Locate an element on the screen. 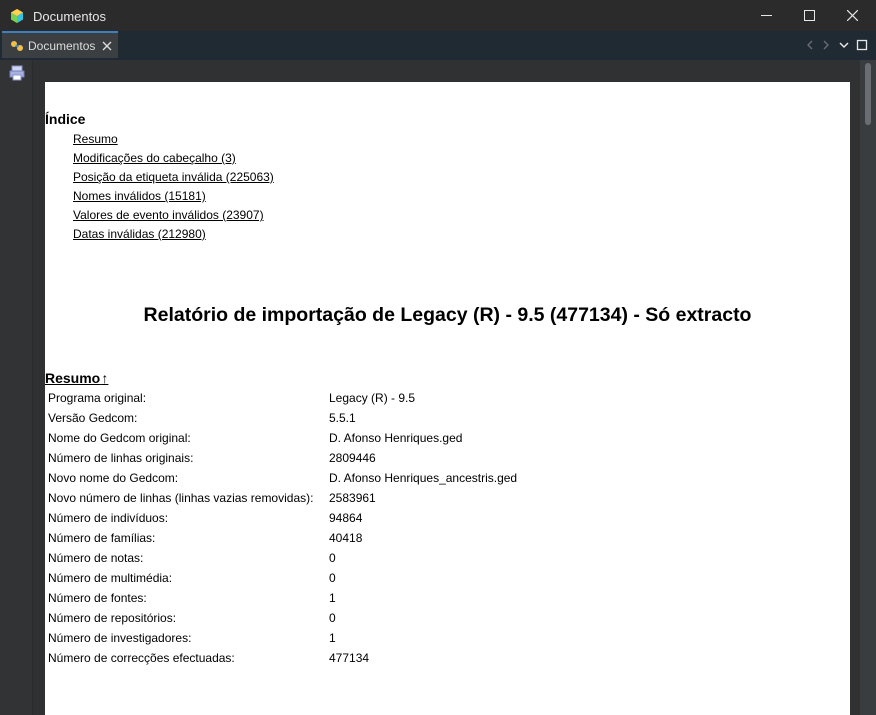  table-row: Número de linhas originais: 2809446 is located at coordinates (282, 458).